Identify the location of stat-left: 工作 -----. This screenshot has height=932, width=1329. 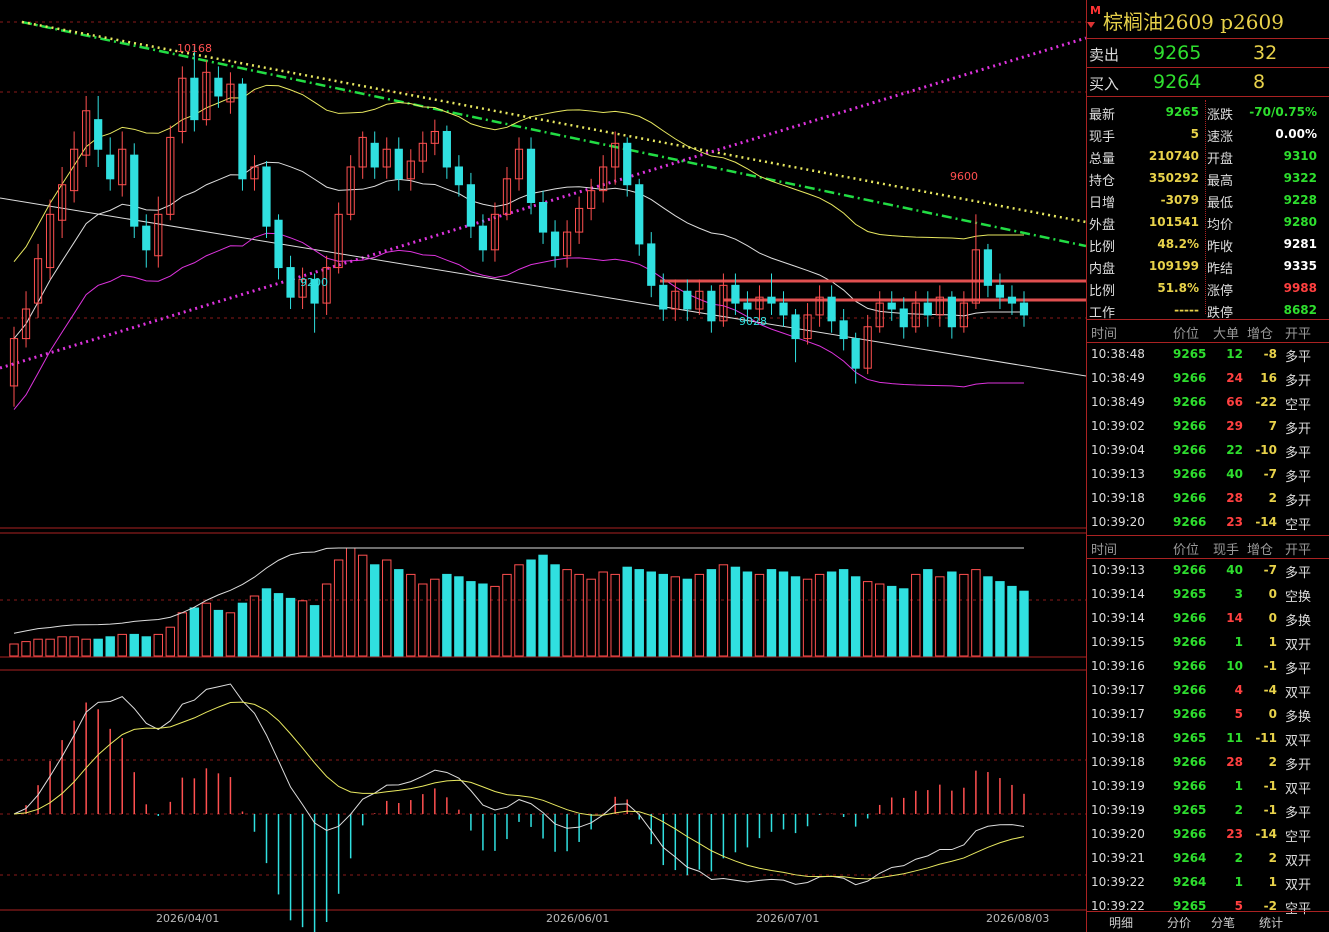
(1146, 310).